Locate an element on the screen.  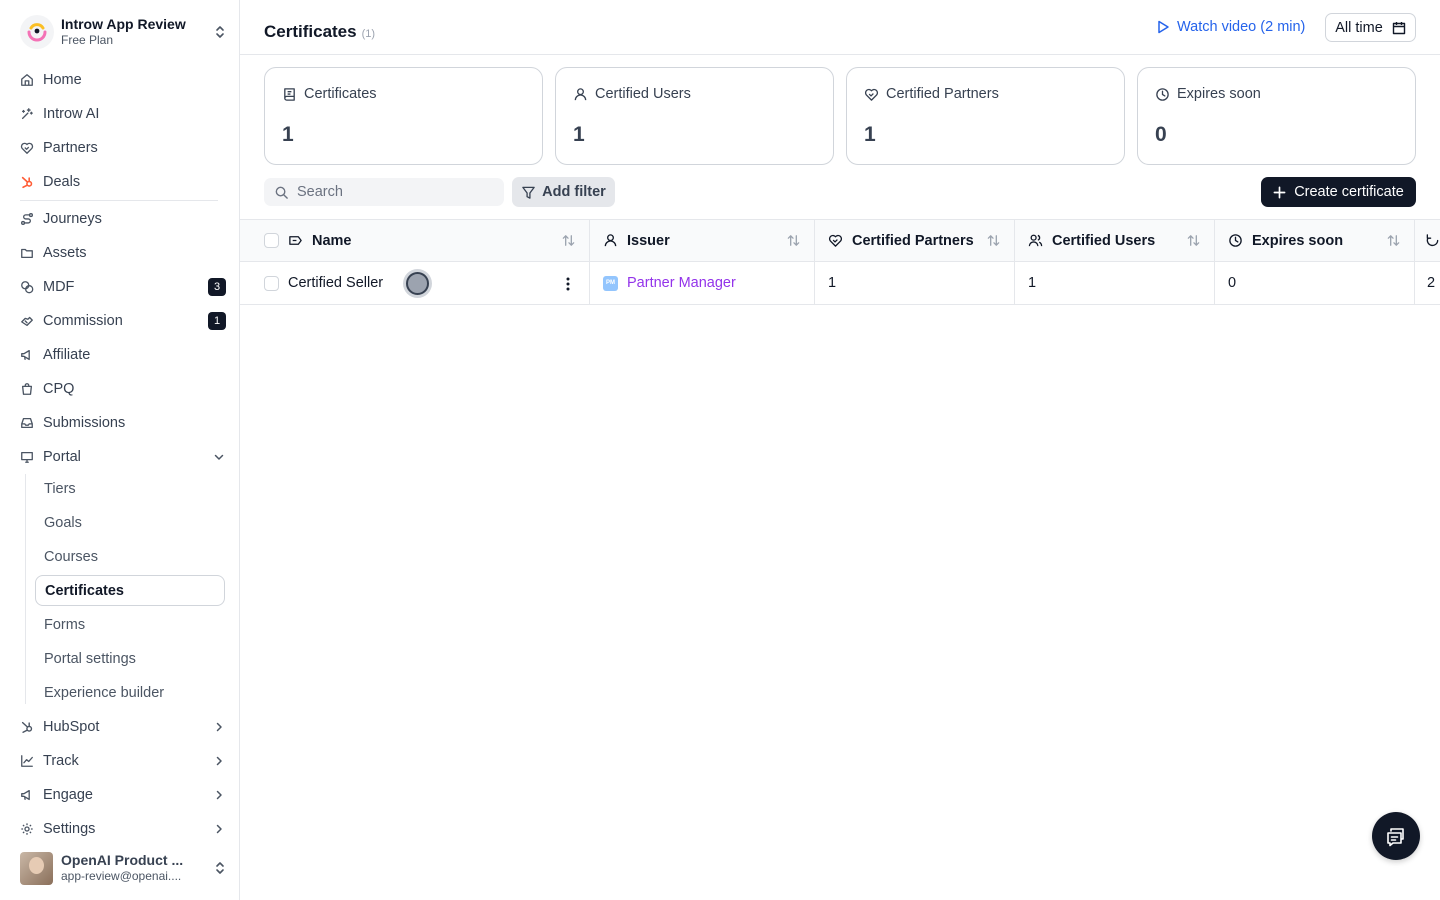
column-label: Name is located at coordinates (332, 240).